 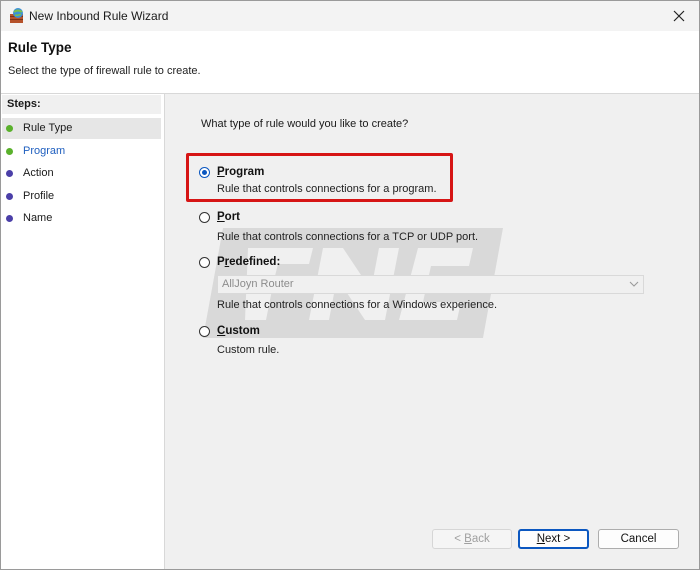 I want to click on port-radio, so click(x=204, y=217).